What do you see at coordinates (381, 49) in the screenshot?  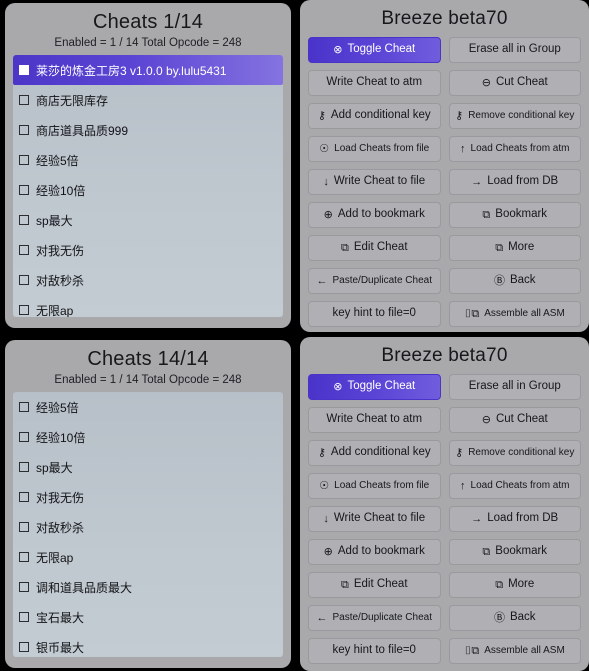 I see `menu-button-label: Toggle Cheat` at bounding box center [381, 49].